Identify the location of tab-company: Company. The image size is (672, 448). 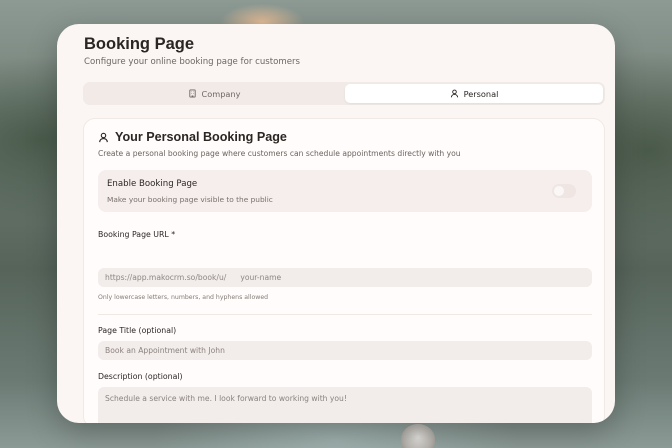
(214, 93).